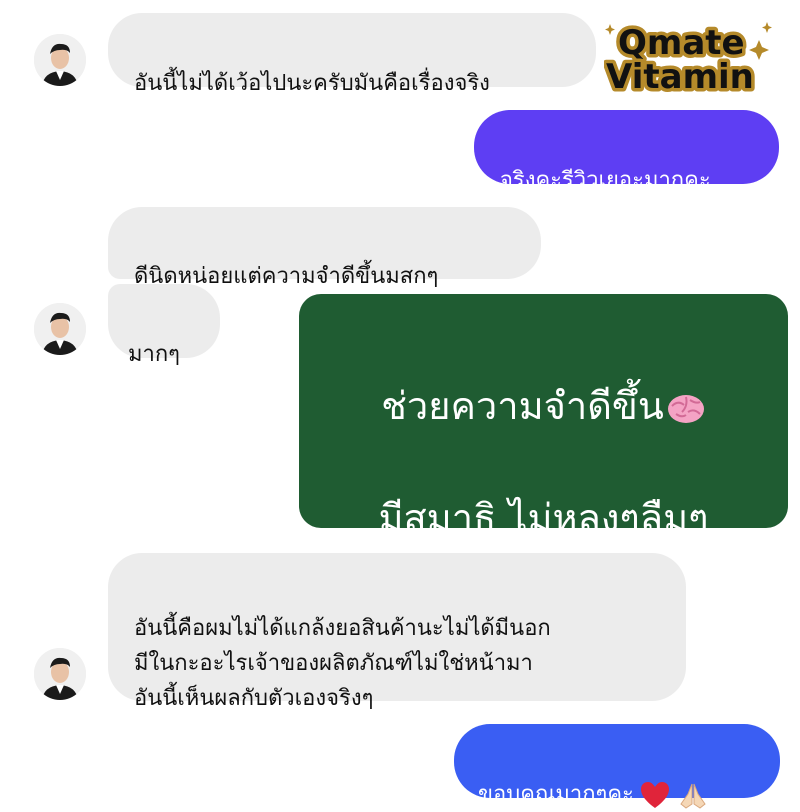 The width and height of the screenshot is (800, 812). Describe the element at coordinates (154, 354) in the screenshot. I see `message-text: มากๆ` at that location.